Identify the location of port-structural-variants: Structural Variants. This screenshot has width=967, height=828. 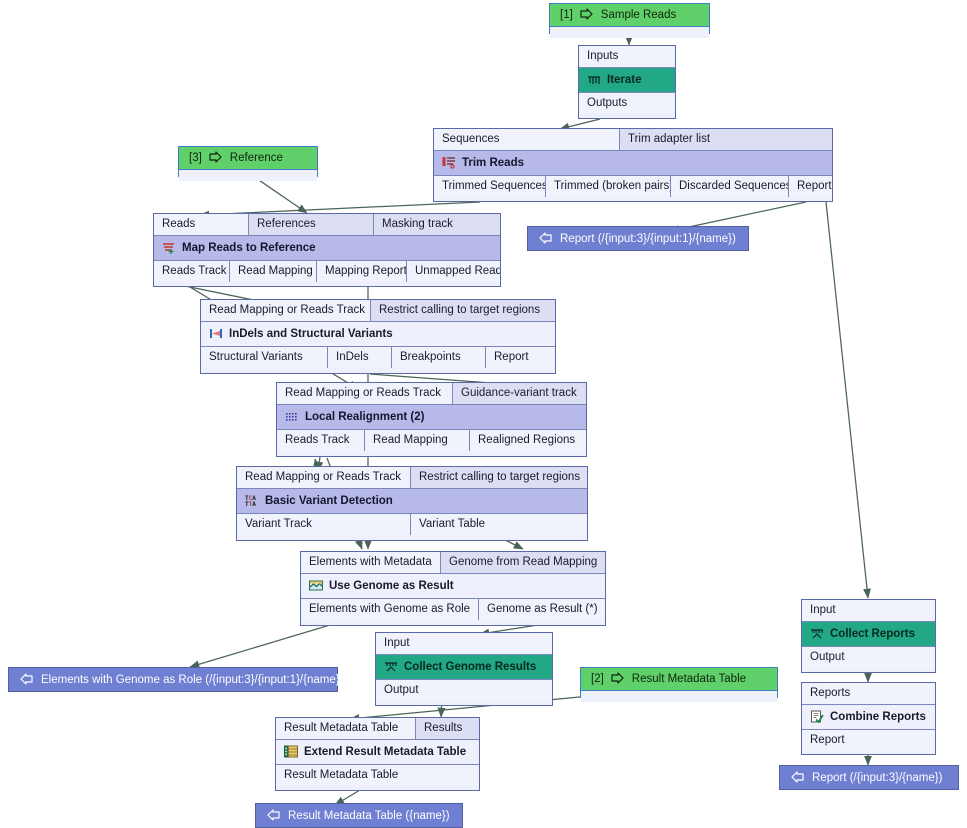
(264, 357).